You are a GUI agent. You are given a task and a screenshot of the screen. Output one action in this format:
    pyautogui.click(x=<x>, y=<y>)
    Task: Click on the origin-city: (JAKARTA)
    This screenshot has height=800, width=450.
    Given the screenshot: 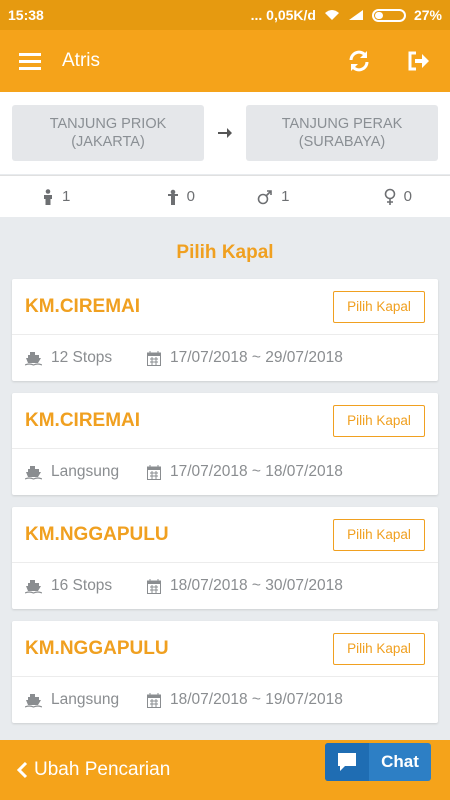 What is the action you would take?
    pyautogui.click(x=108, y=142)
    